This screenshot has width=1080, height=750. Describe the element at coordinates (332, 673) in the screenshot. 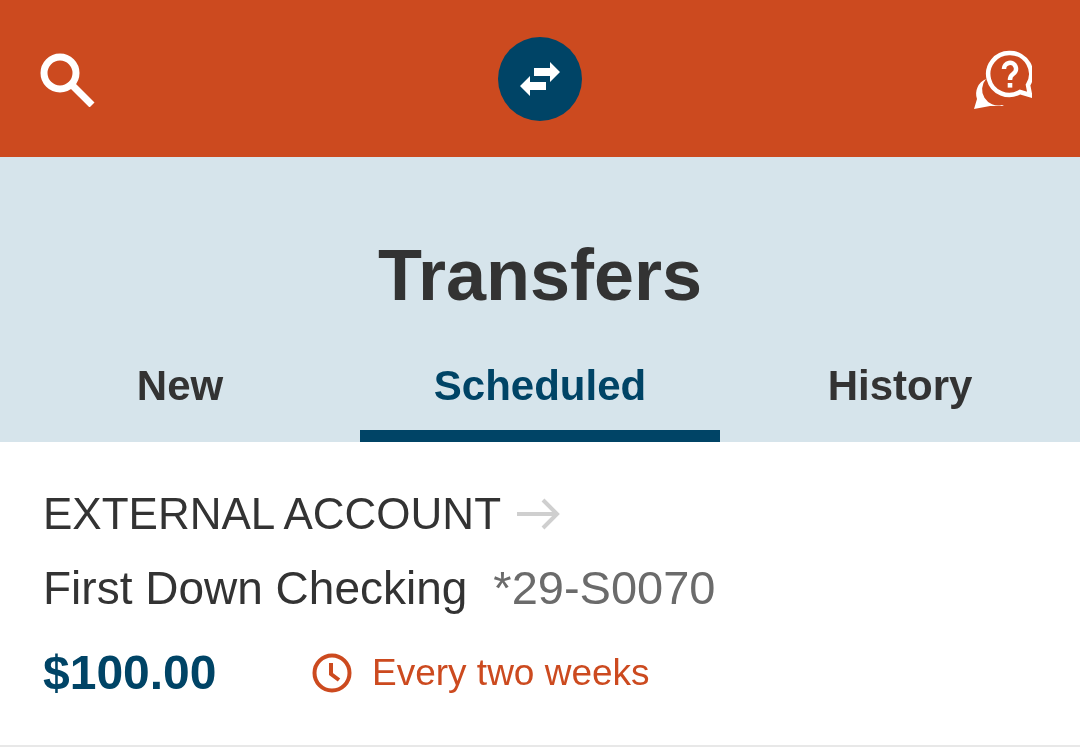

I see `clock-icon` at that location.